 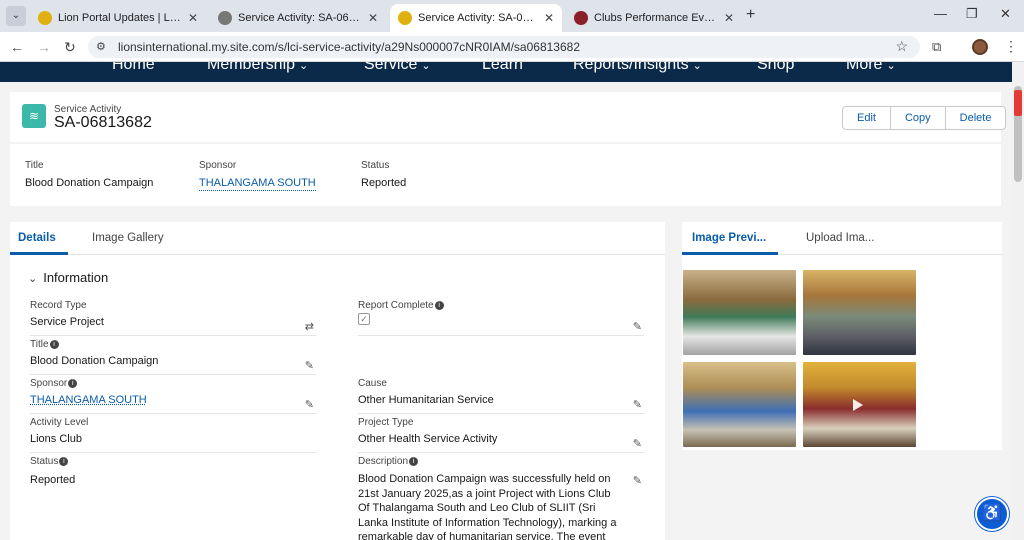 I want to click on forward-icon: →, so click(x=44, y=47).